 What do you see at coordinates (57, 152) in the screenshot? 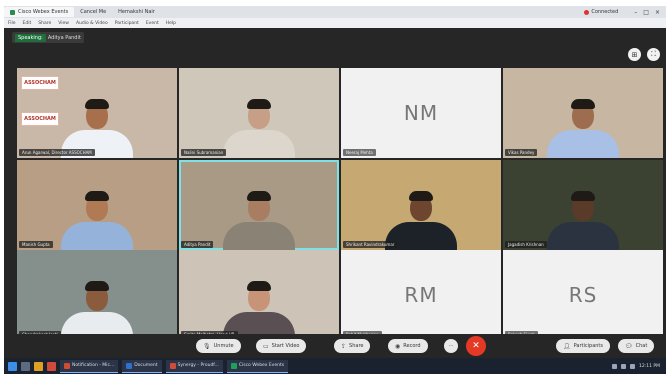
I see `participant-name: Arun Agarwal, Director ASSOCHAM` at bounding box center [57, 152].